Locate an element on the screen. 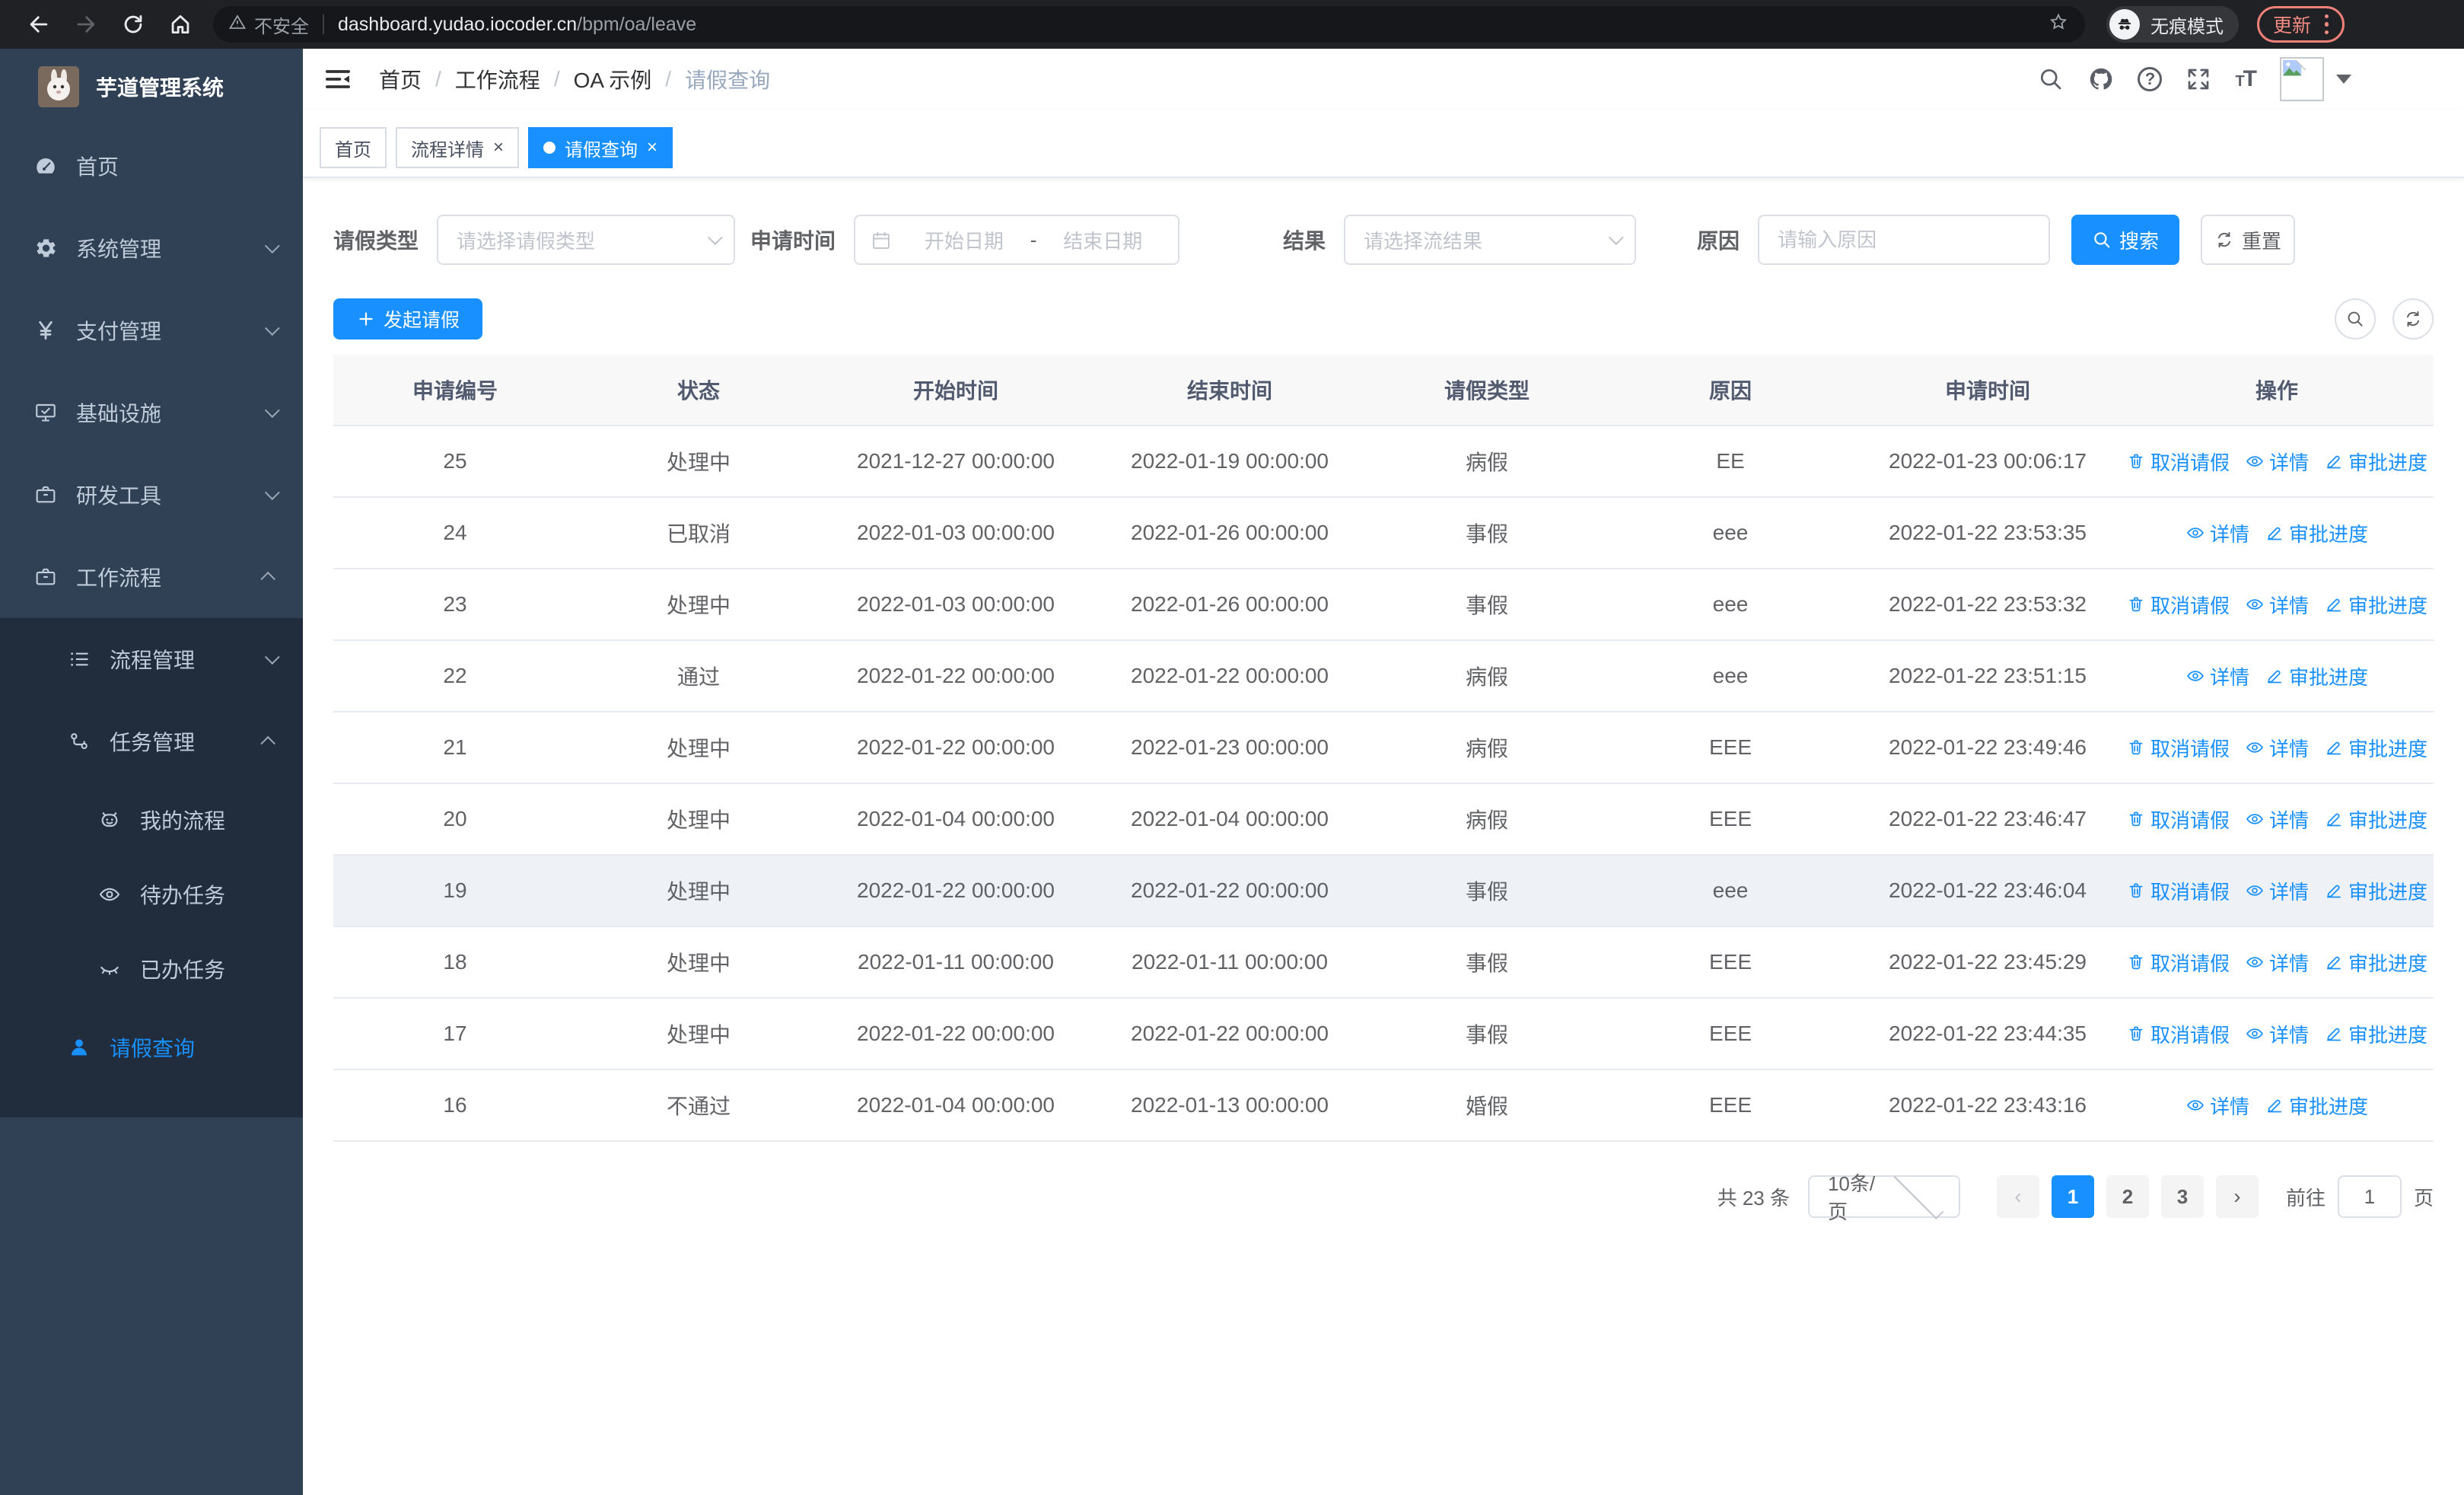 Image resolution: width=2464 pixels, height=1495 pixels. sidebar-item-workflow: 工作流程 is located at coordinates (151, 577).